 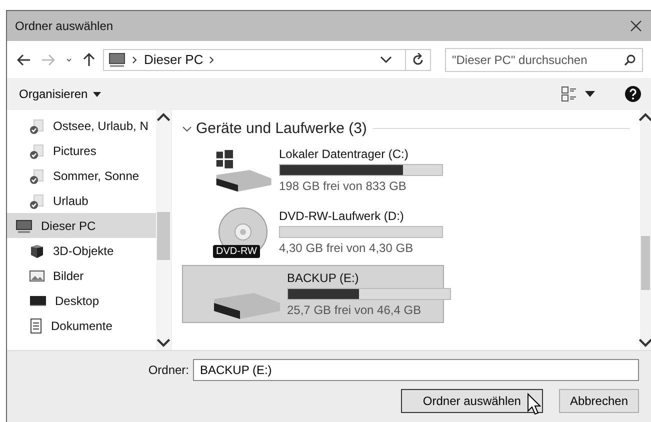 What do you see at coordinates (630, 60) in the screenshot?
I see `search-icon` at bounding box center [630, 60].